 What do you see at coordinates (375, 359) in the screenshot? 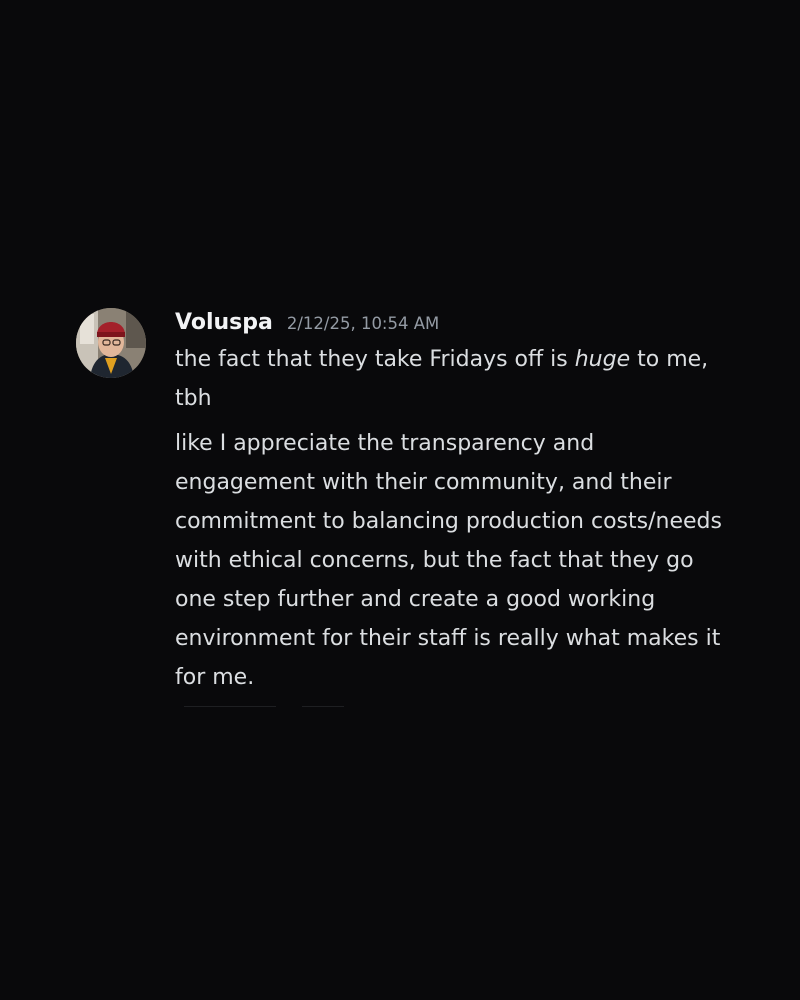
I see `message-text-before: the fact that they take Fridays off is` at bounding box center [375, 359].